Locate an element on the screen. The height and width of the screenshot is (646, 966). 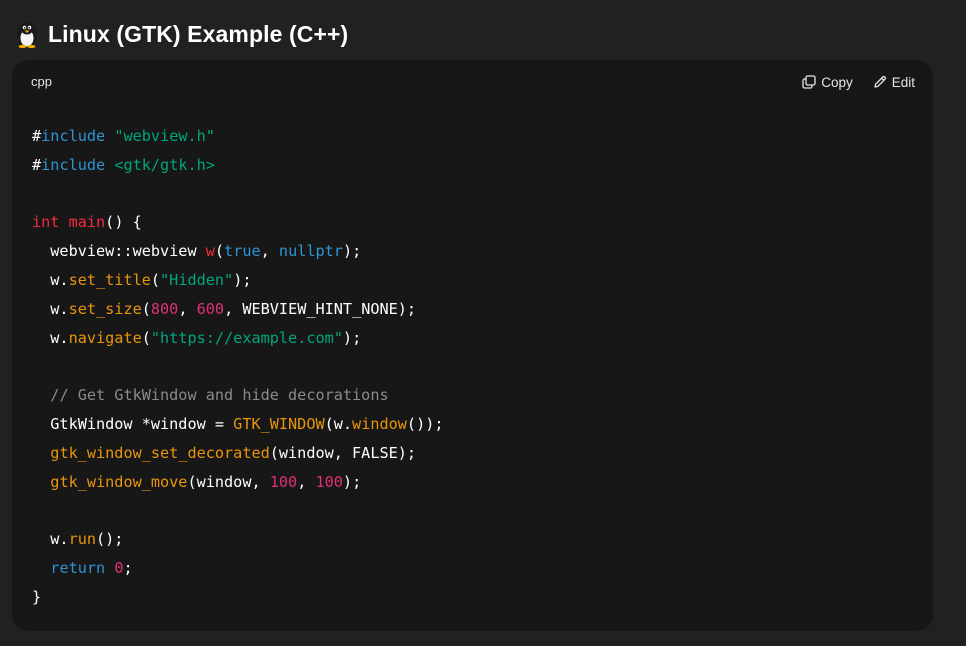
code-line: #include "webview.h" is located at coordinates (238, 136).